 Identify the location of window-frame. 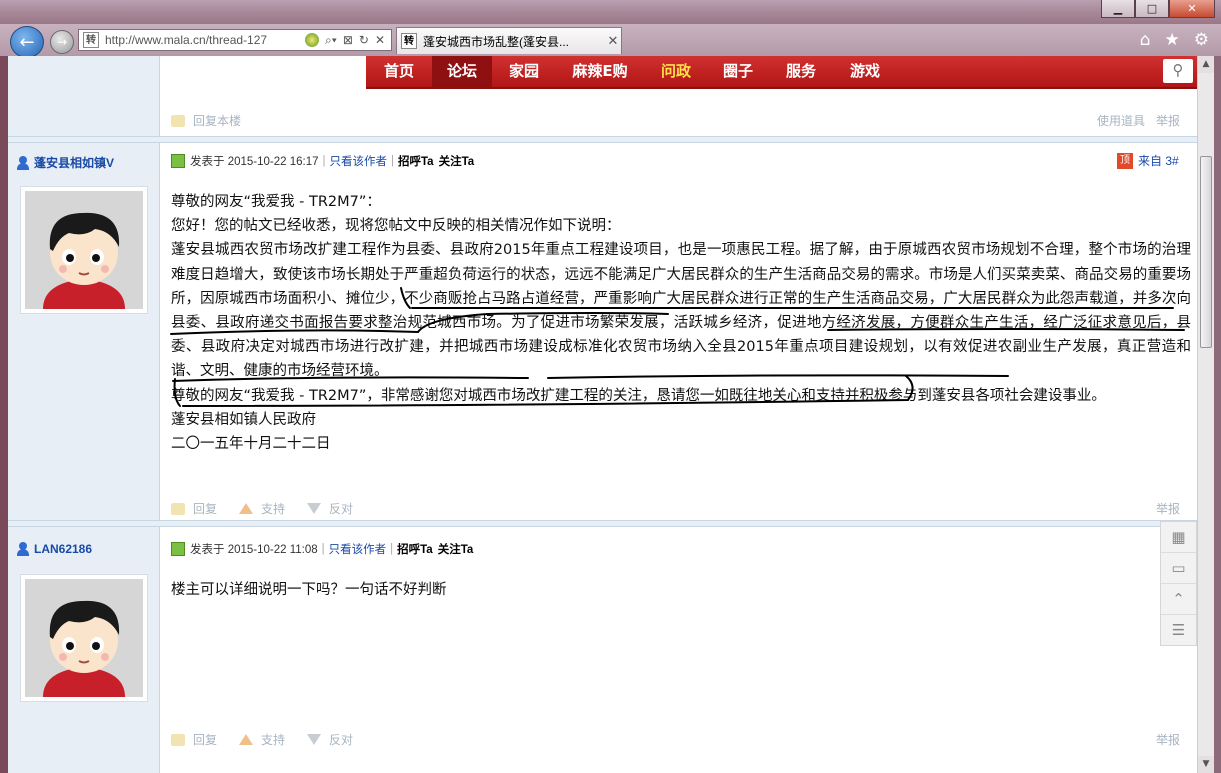
(1217, 414).